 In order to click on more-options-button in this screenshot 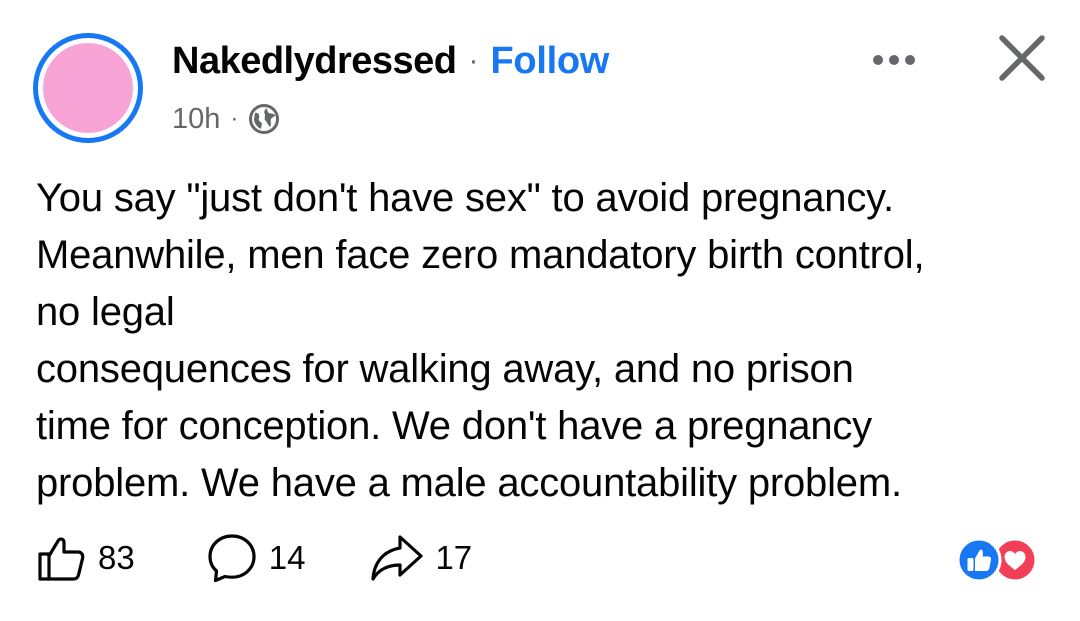, I will do `click(898, 60)`.